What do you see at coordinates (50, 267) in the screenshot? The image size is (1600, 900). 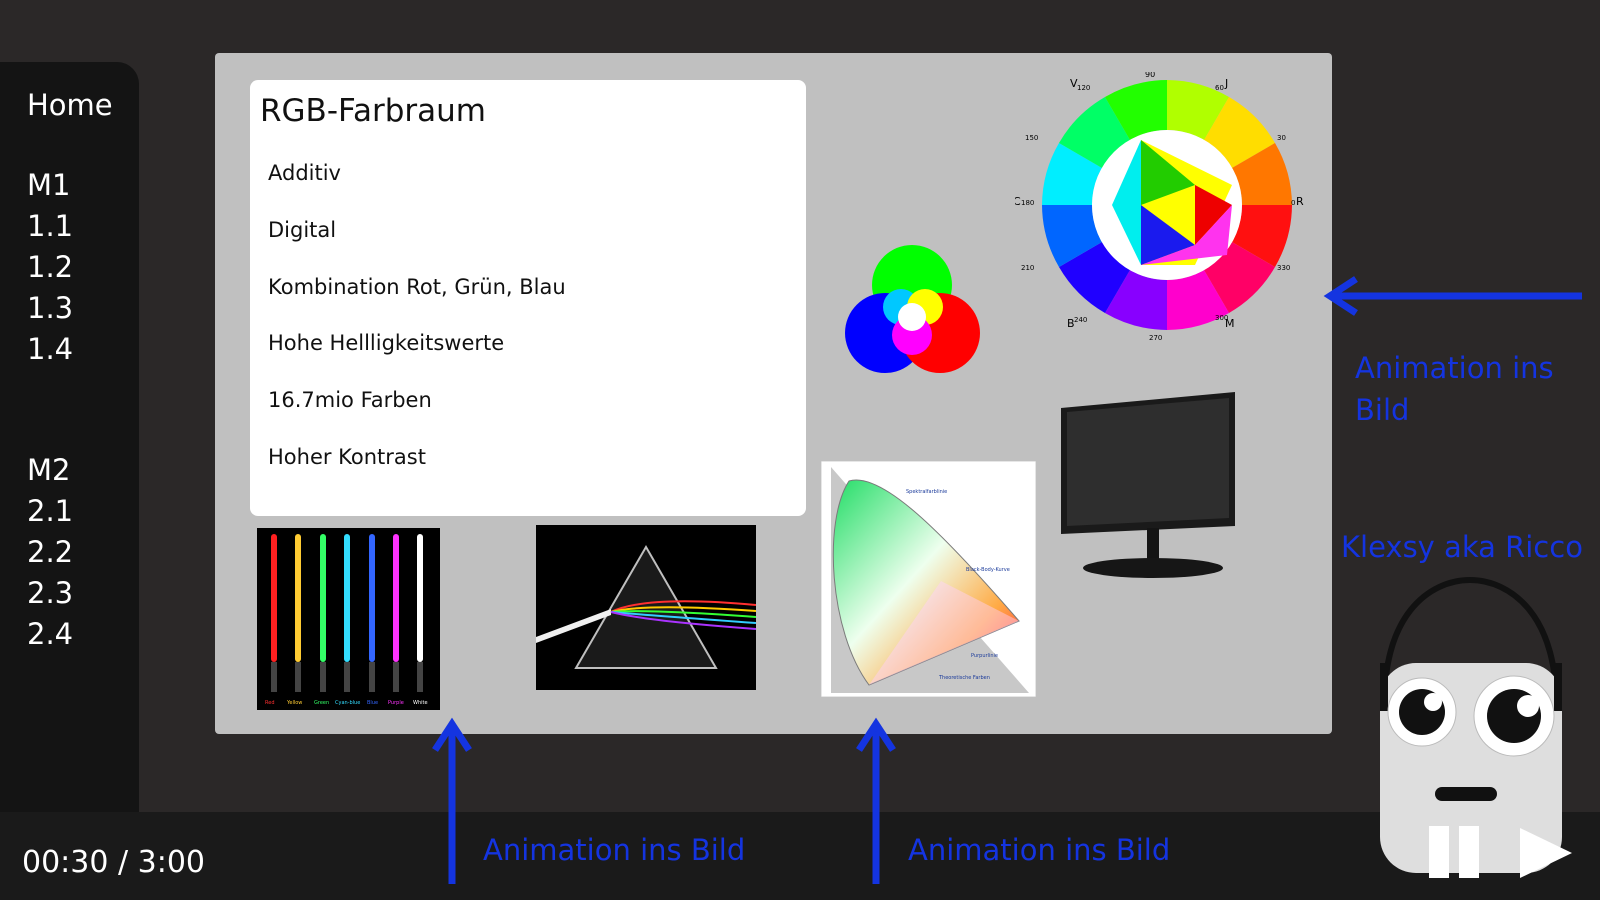 I see `sidebar-item-1-2: 1.2` at bounding box center [50, 267].